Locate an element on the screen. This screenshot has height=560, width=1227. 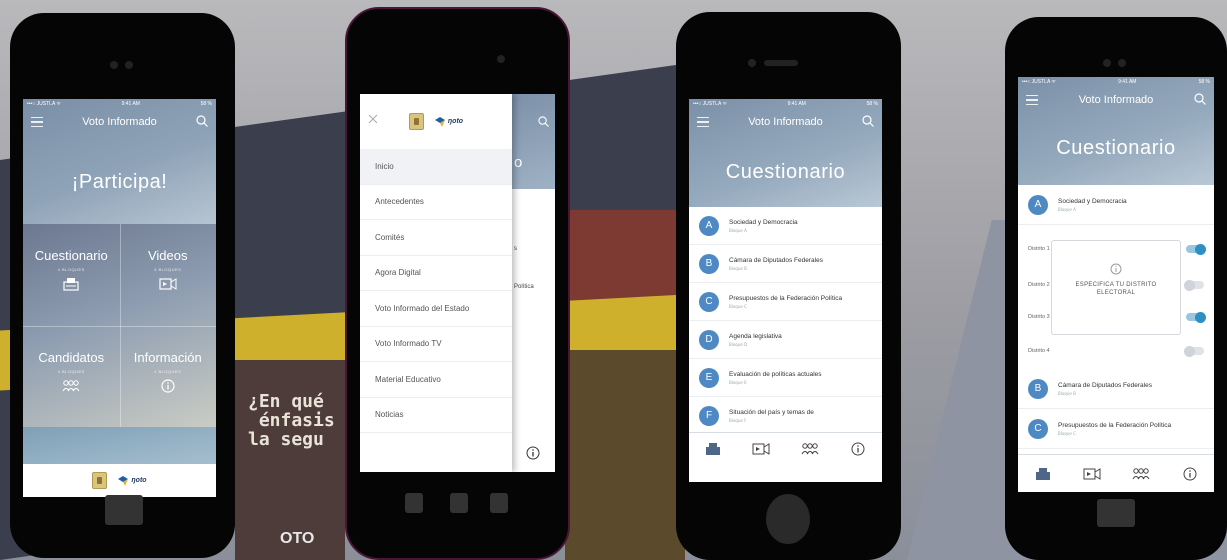
item-sub: Bloque F is located at coordinates (738, 420).